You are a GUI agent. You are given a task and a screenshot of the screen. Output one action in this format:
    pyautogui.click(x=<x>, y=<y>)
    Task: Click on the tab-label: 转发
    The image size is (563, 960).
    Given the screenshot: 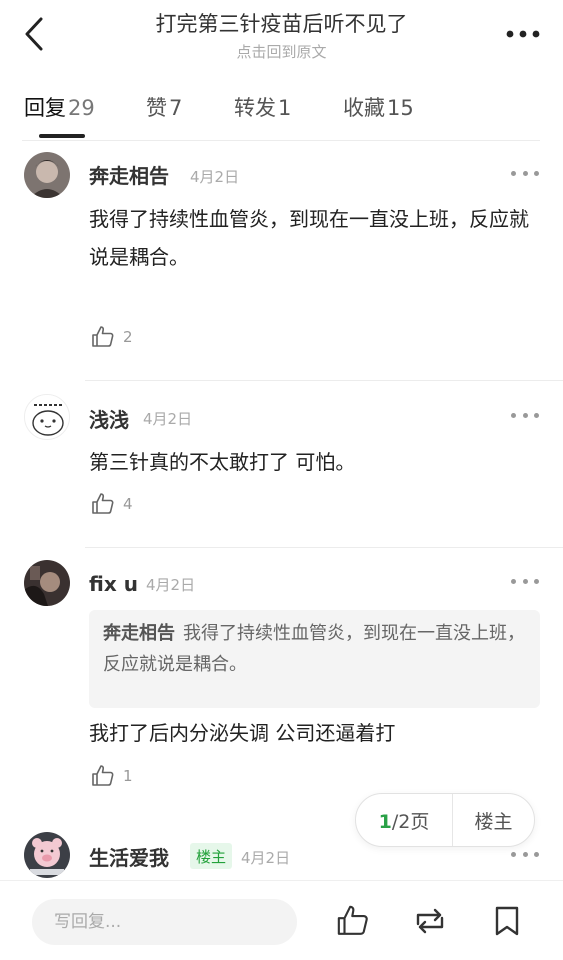 What is the action you would take?
    pyautogui.click(x=255, y=108)
    